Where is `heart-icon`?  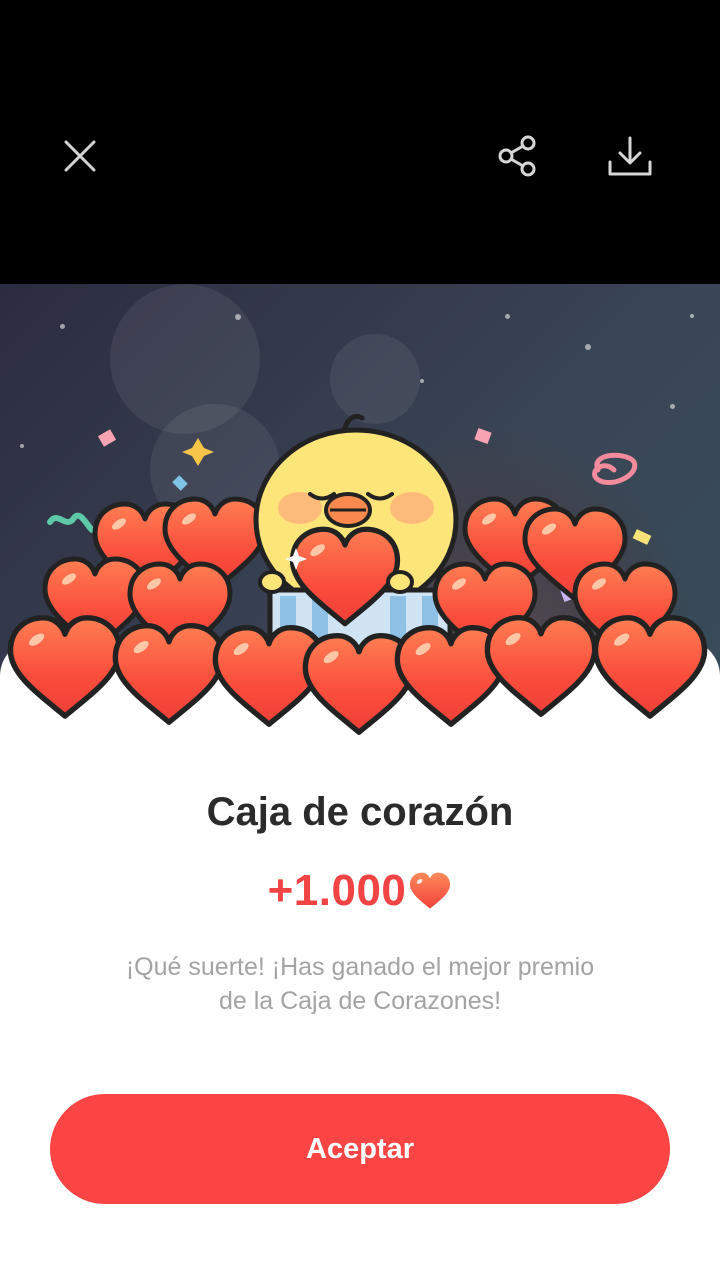
heart-icon is located at coordinates (430, 890).